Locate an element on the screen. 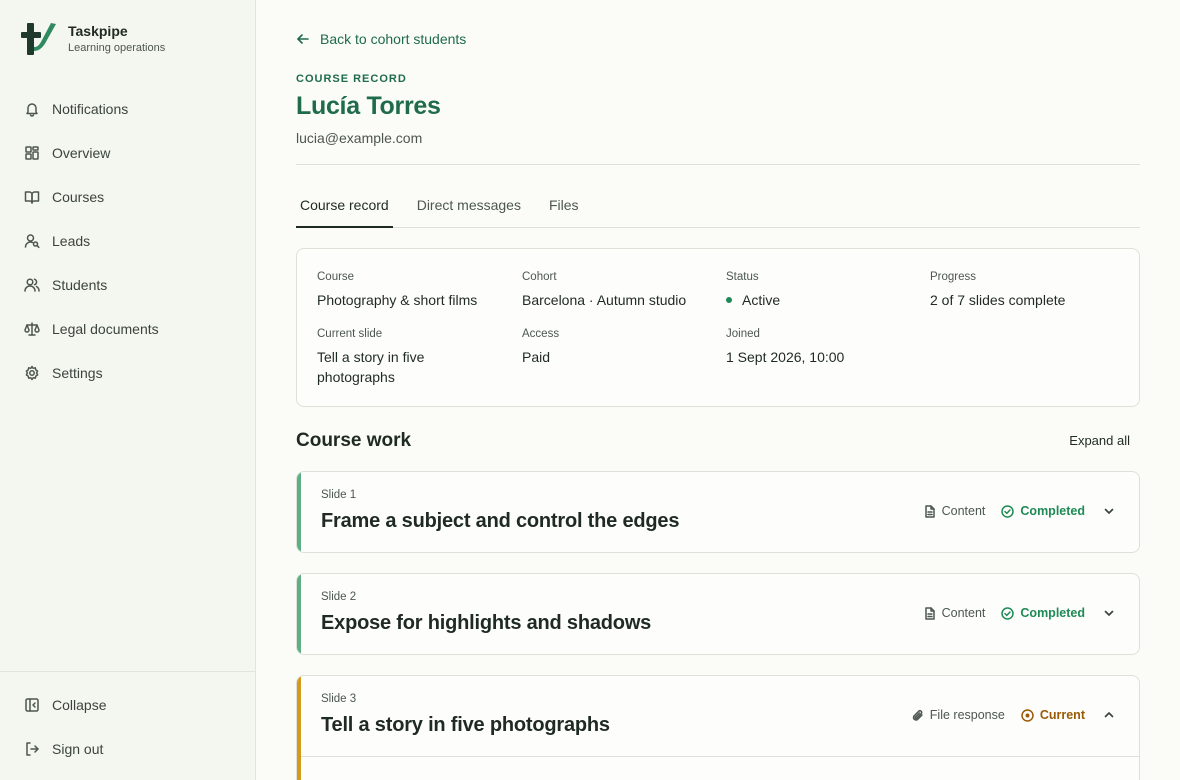  slide-type: File response is located at coordinates (958, 715).